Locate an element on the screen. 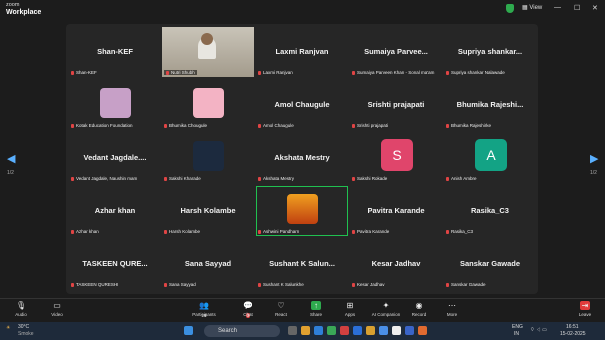 The image size is (605, 340). participant-label: Sumaiya Parveen Khan - Sonal ma'am is located at coordinates (393, 72).